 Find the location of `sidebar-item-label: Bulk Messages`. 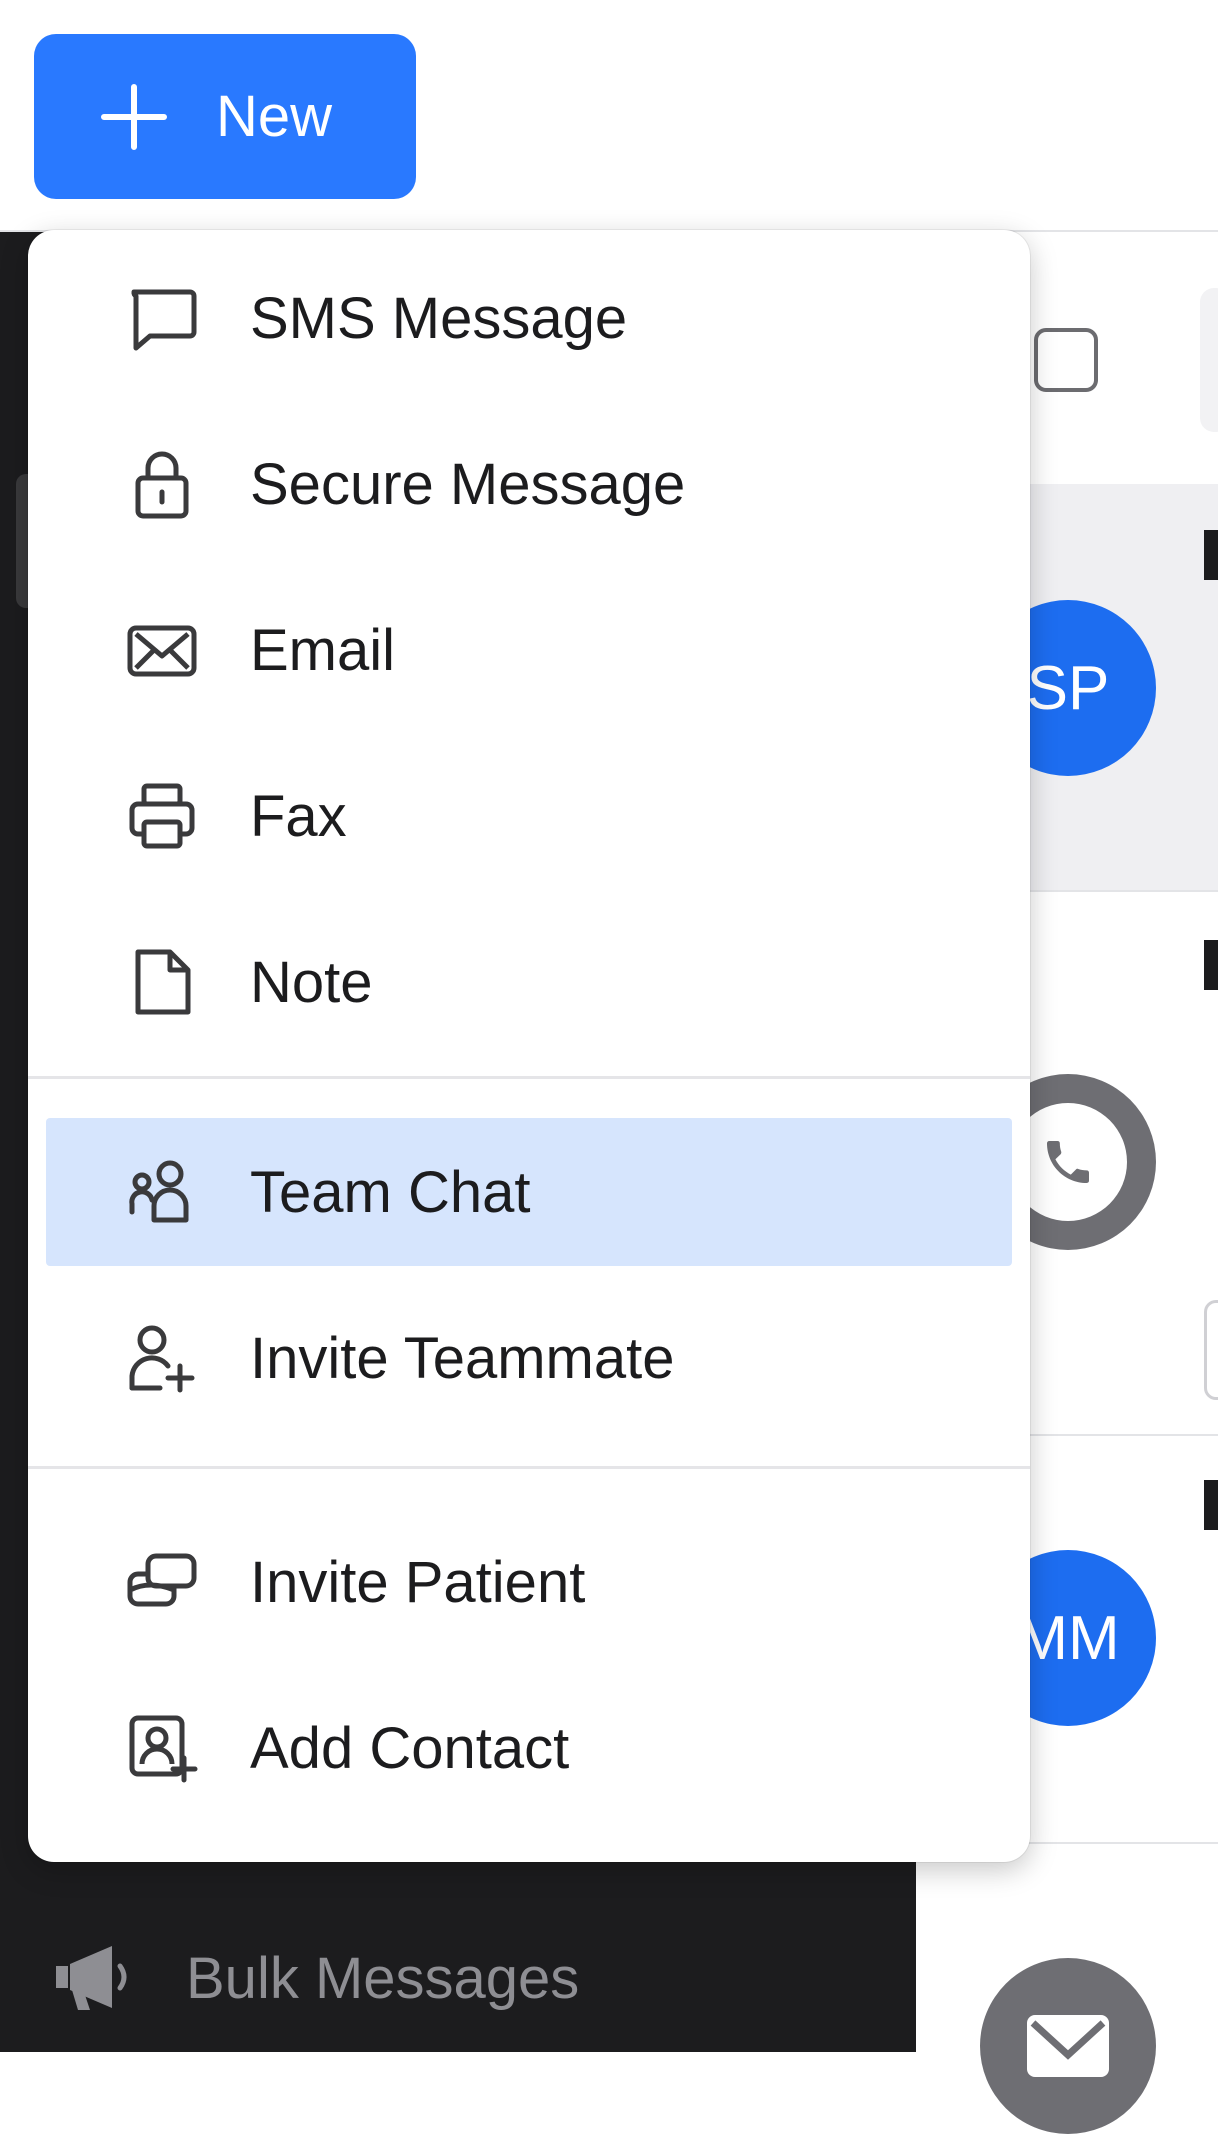

sidebar-item-label: Bulk Messages is located at coordinates (383, 1978).